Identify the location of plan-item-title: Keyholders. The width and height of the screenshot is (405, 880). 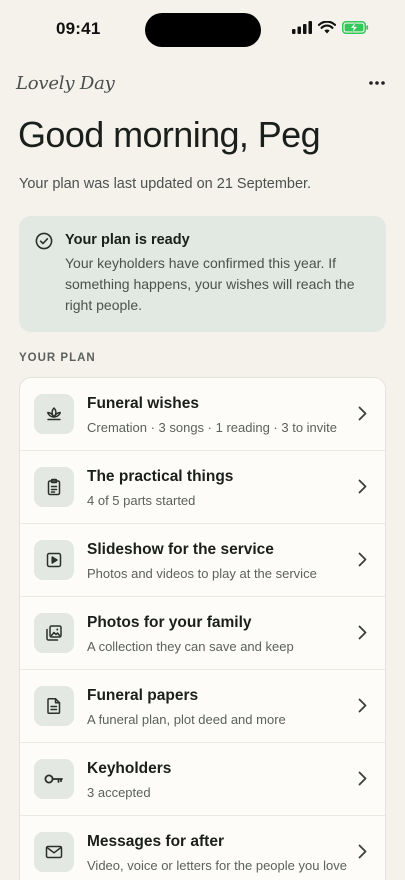
(129, 768).